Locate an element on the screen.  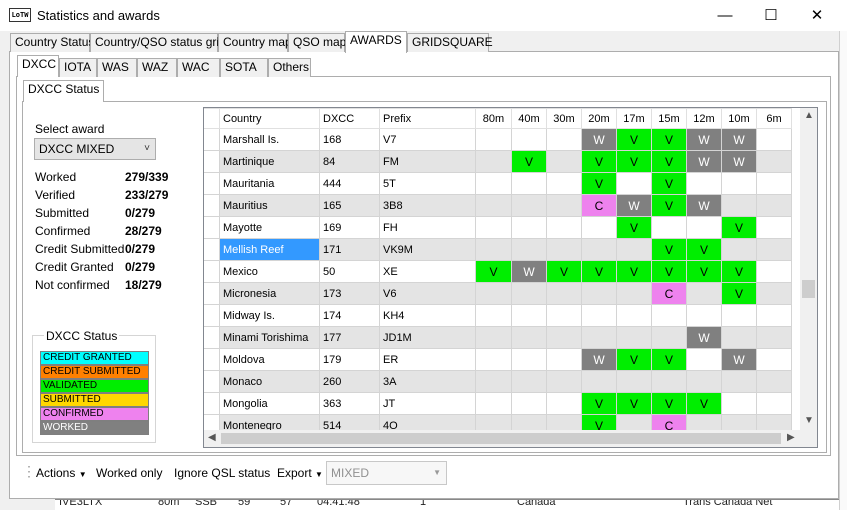
cell-dxcc: 179 is located at coordinates (349, 359).